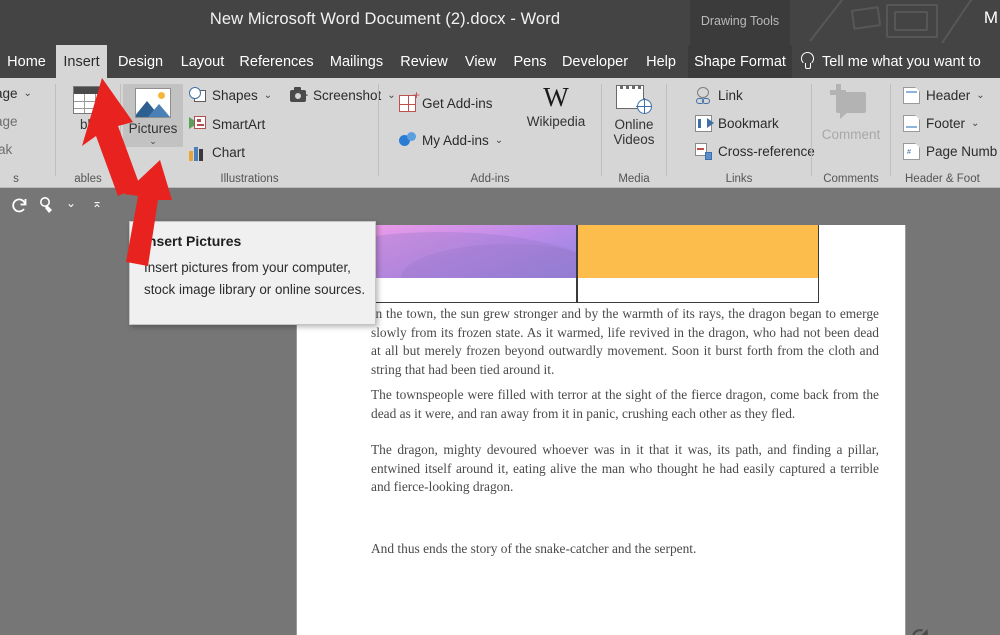 The width and height of the screenshot is (1000, 635). I want to click on tab-review: Review, so click(424, 61).